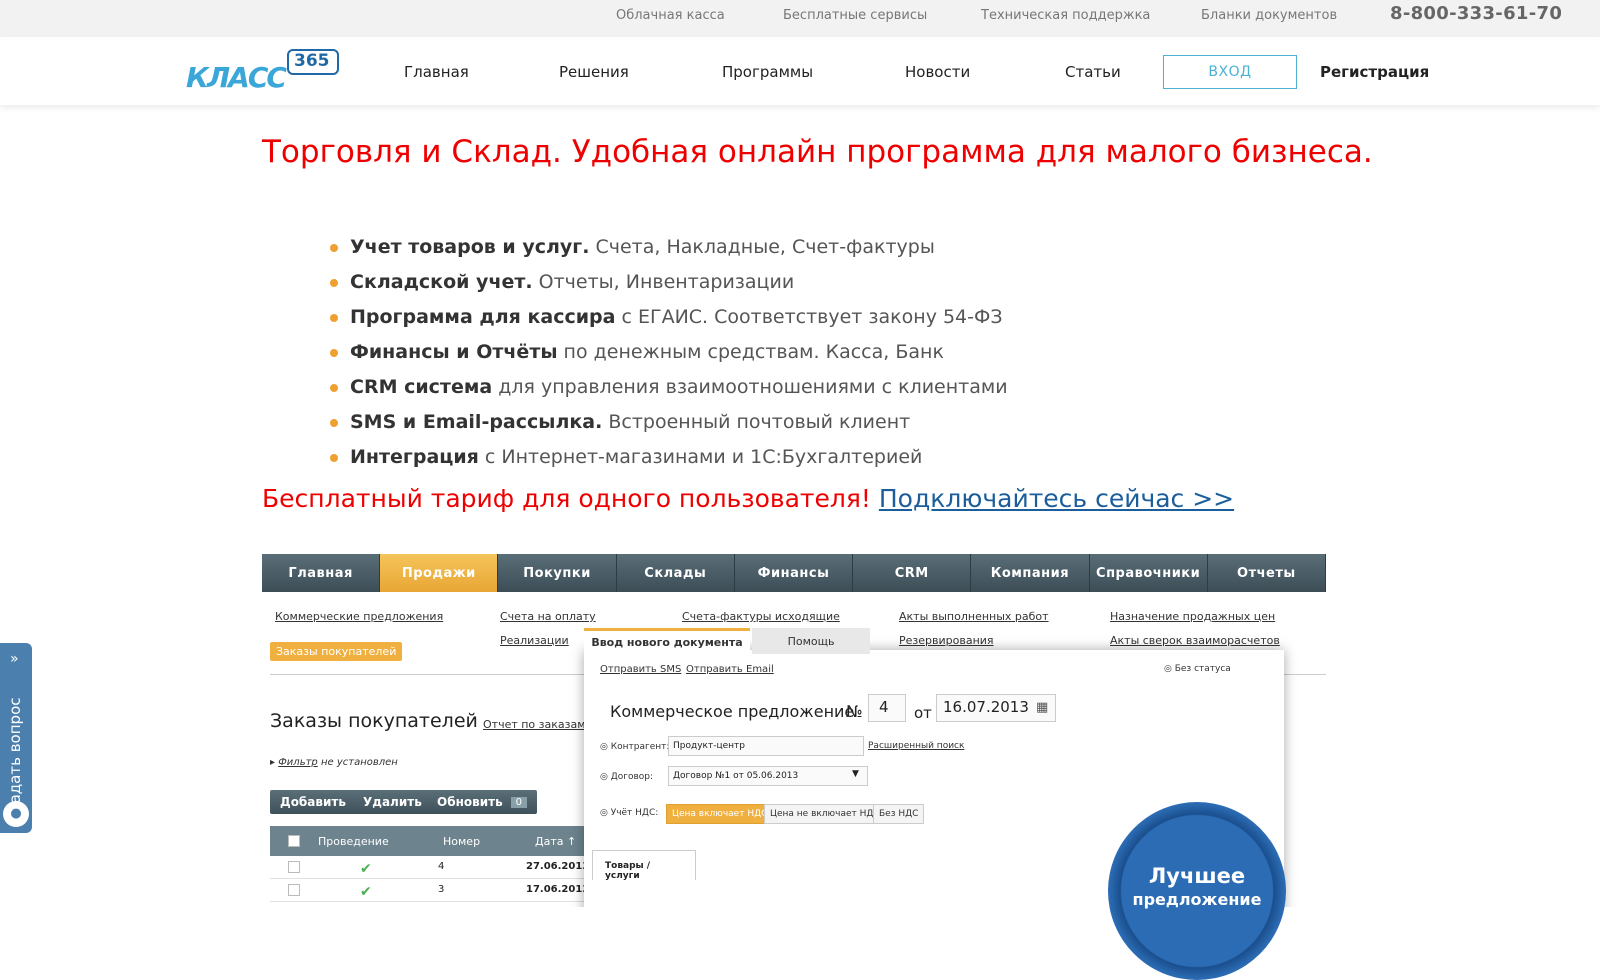 This screenshot has height=980, width=1600. I want to click on dialog-tab-help: Помощь, so click(811, 641).